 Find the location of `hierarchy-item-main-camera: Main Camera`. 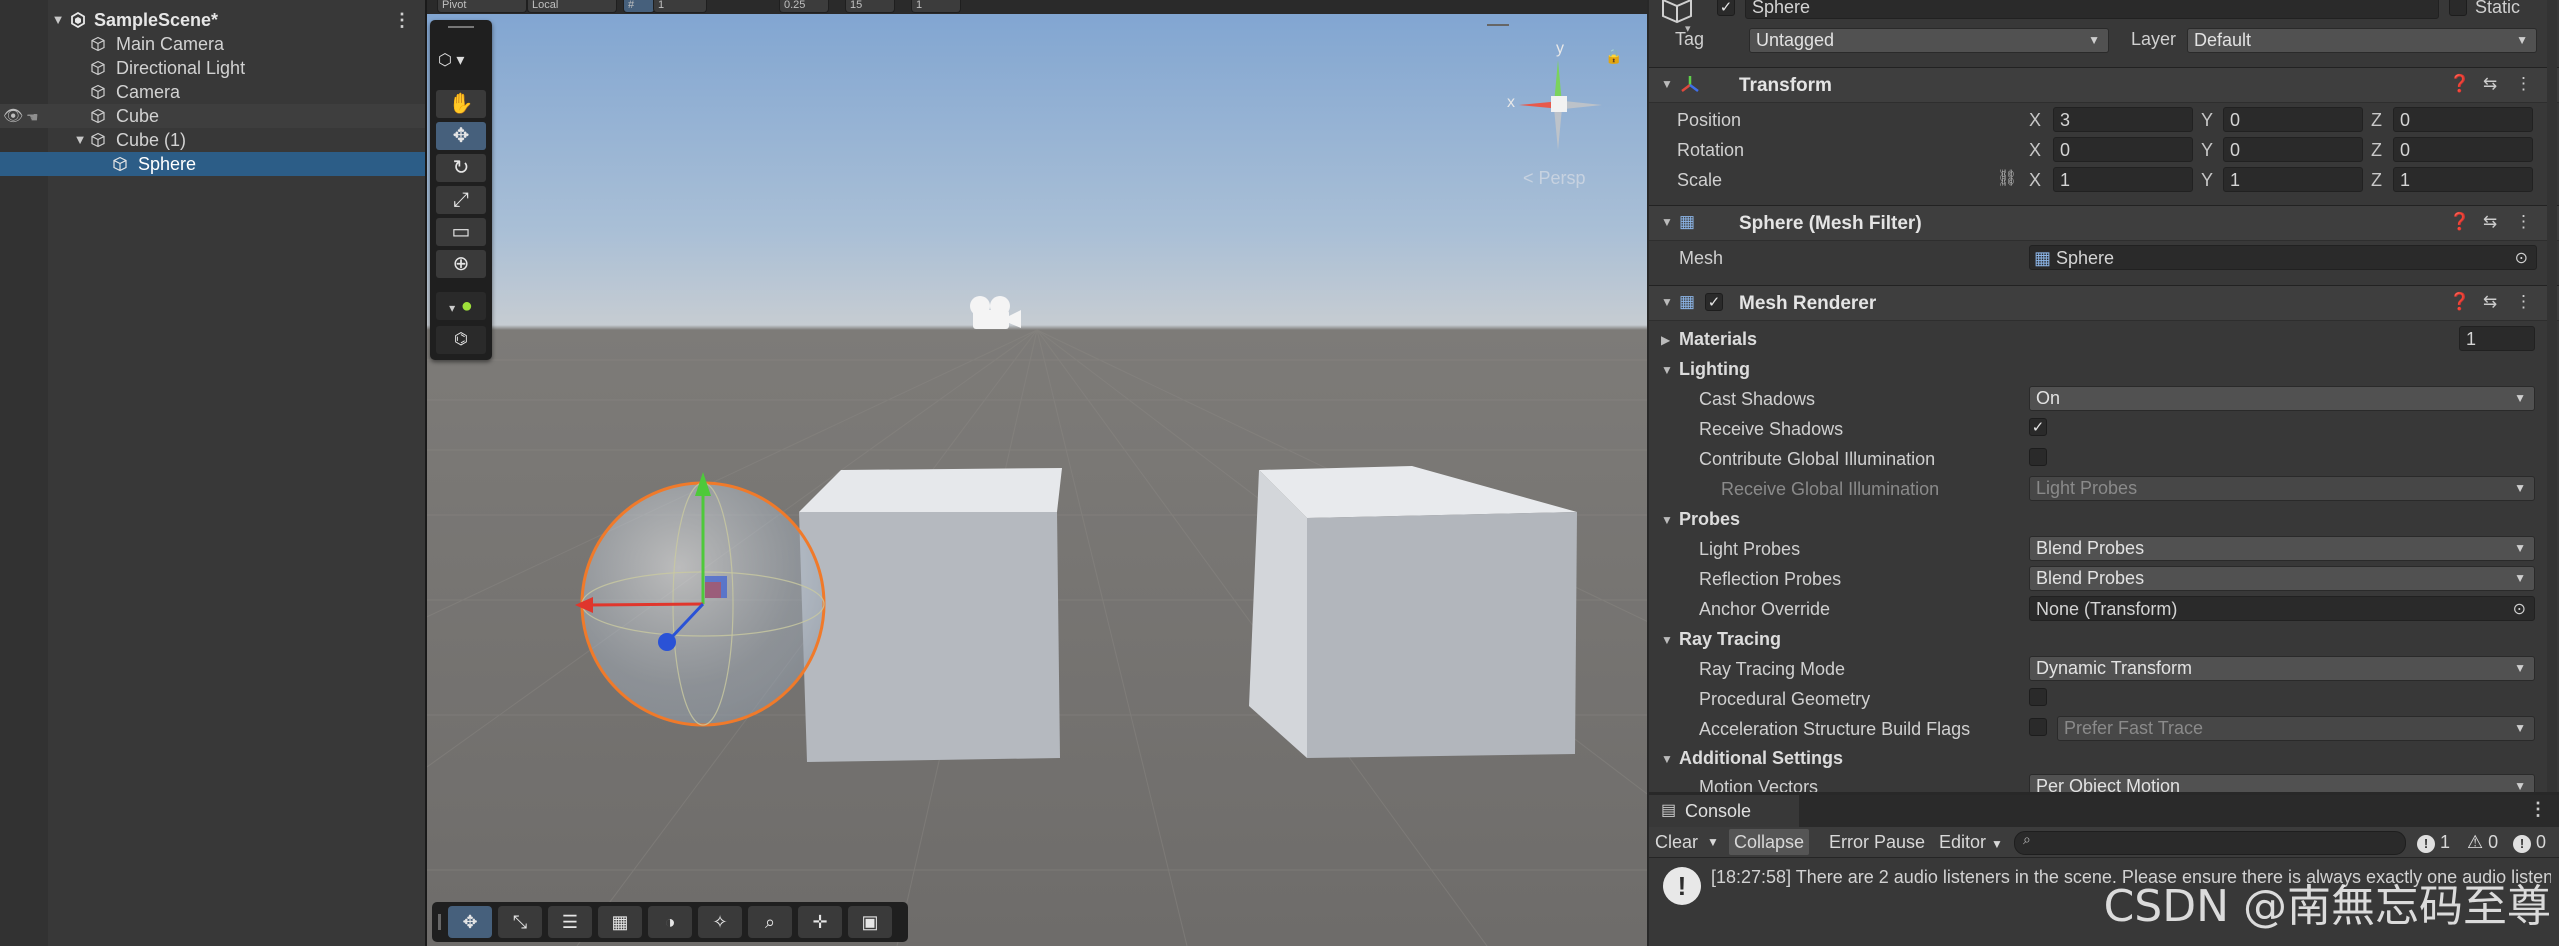

hierarchy-item-main-camera: Main Camera is located at coordinates (212, 44).